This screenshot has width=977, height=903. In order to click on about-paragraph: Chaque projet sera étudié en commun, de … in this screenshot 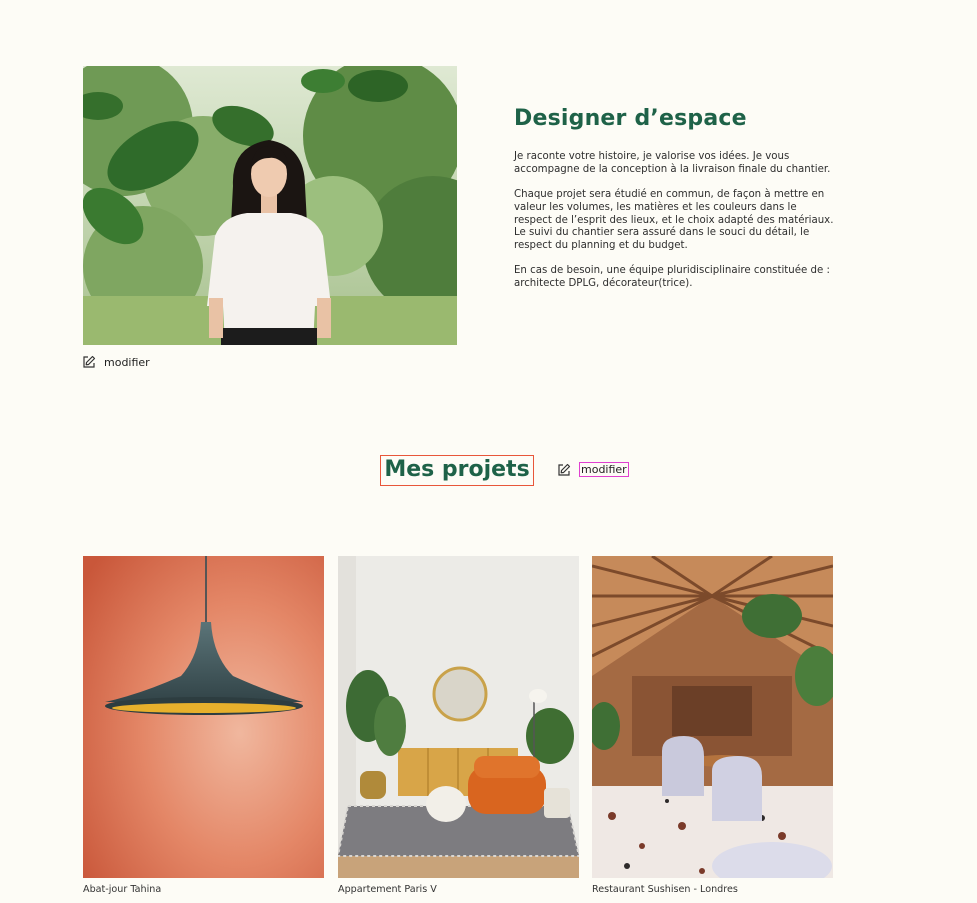, I will do `click(674, 220)`.